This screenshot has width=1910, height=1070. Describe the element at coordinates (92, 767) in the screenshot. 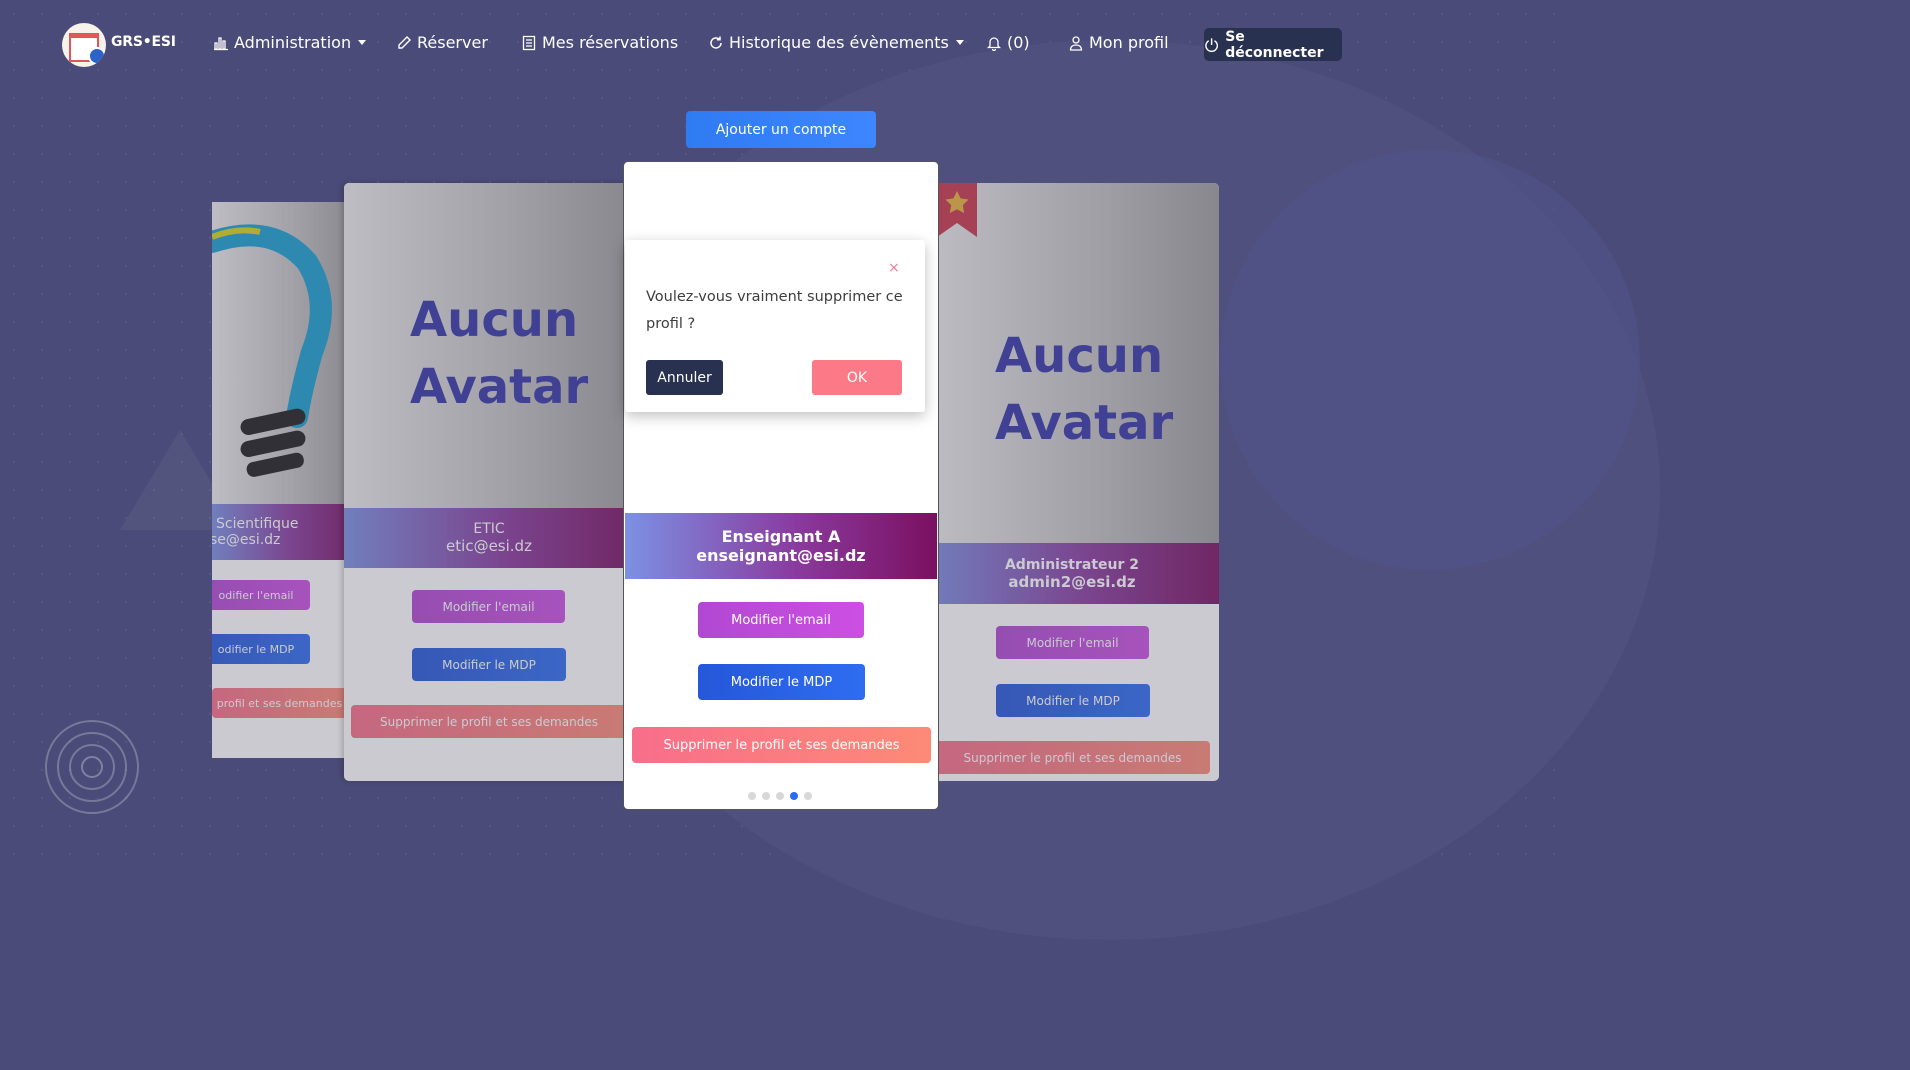

I see `concentric-rings-decoration` at that location.